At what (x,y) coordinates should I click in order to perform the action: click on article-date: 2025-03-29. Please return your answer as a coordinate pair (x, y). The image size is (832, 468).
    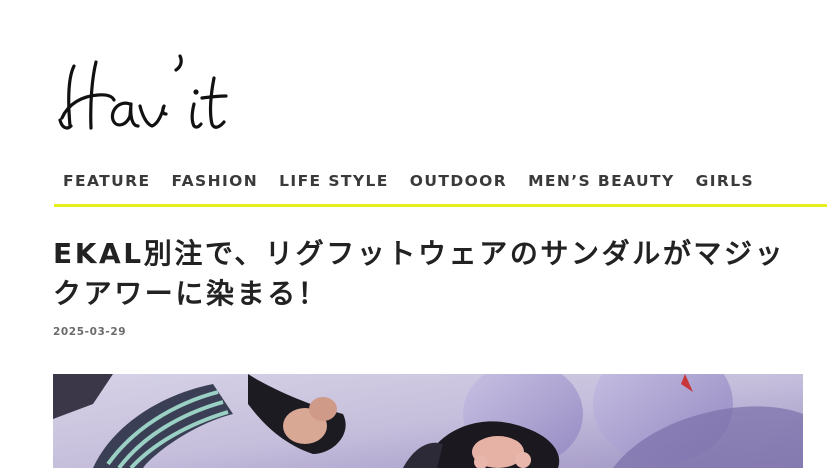
    Looking at the image, I should click on (90, 332).